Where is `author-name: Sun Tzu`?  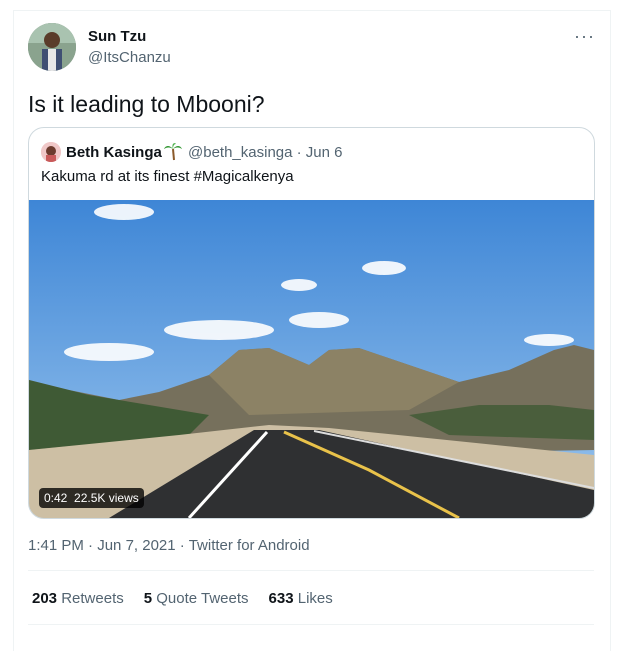
author-name: Sun Tzu is located at coordinates (117, 36).